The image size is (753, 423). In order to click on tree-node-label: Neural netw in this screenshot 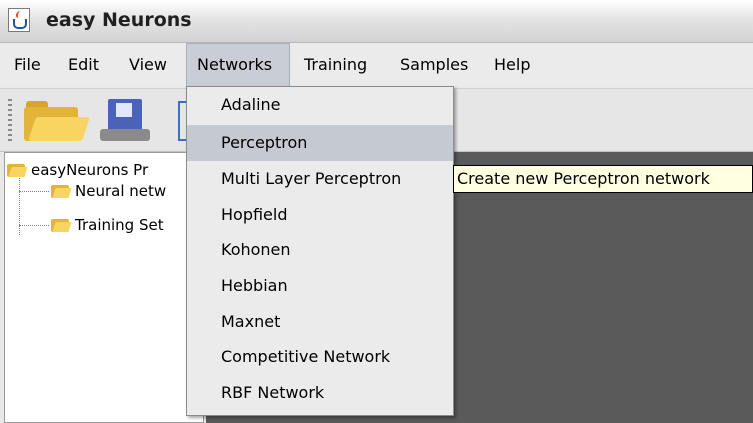, I will do `click(121, 191)`.